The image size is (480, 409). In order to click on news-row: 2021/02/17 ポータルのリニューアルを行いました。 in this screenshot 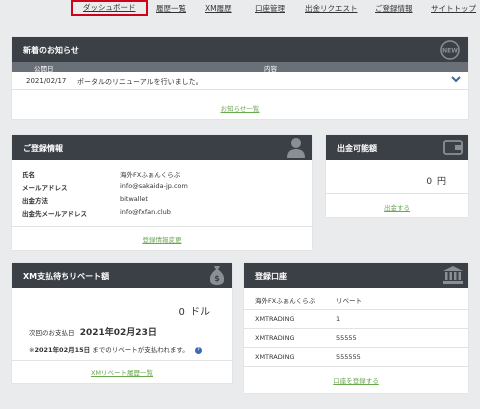, I will do `click(240, 81)`.